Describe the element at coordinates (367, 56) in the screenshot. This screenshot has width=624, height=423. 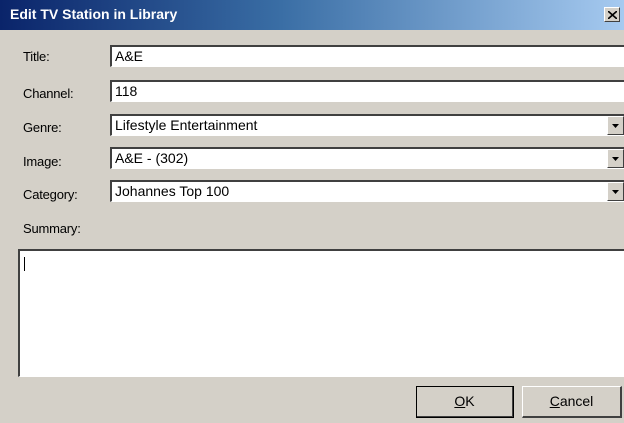
I see `title-input: A&E` at that location.